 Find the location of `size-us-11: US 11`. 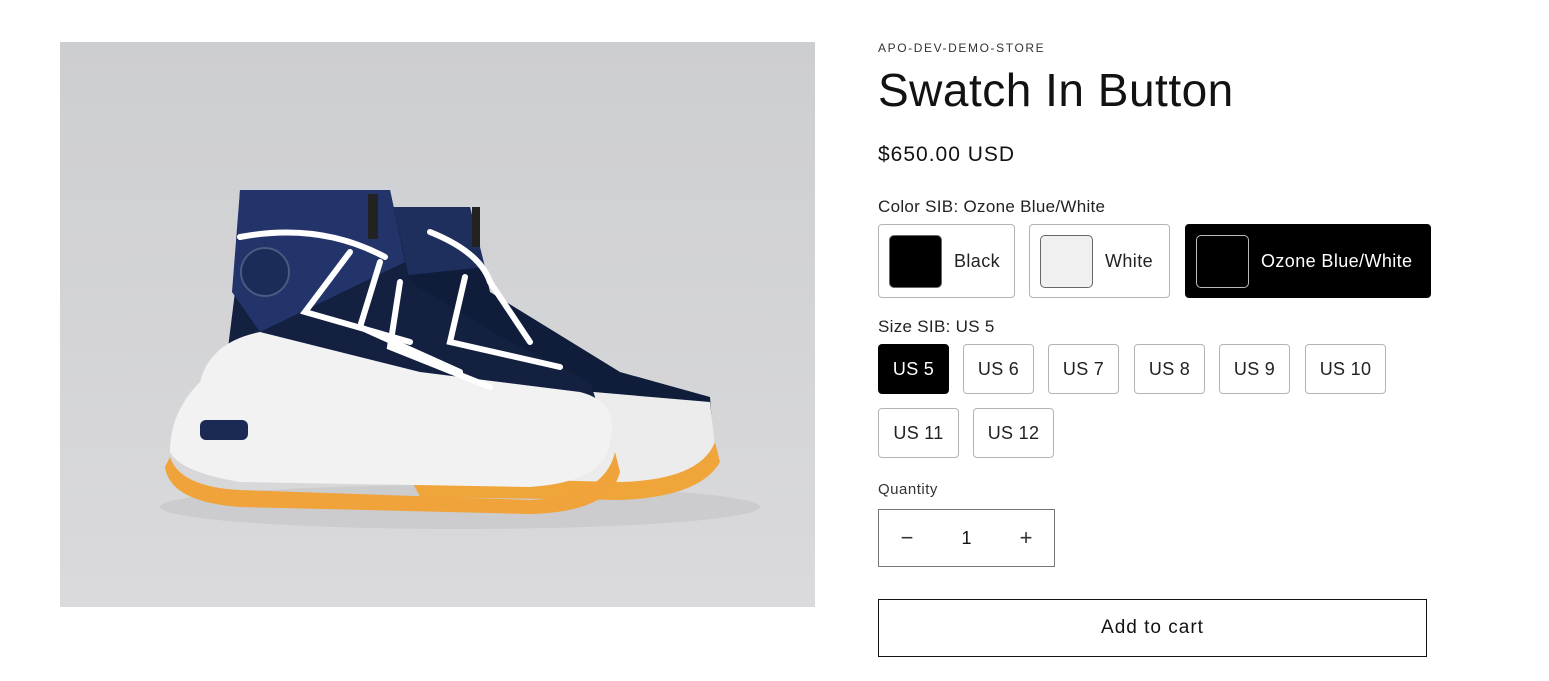

size-us-11: US 11 is located at coordinates (918, 433).